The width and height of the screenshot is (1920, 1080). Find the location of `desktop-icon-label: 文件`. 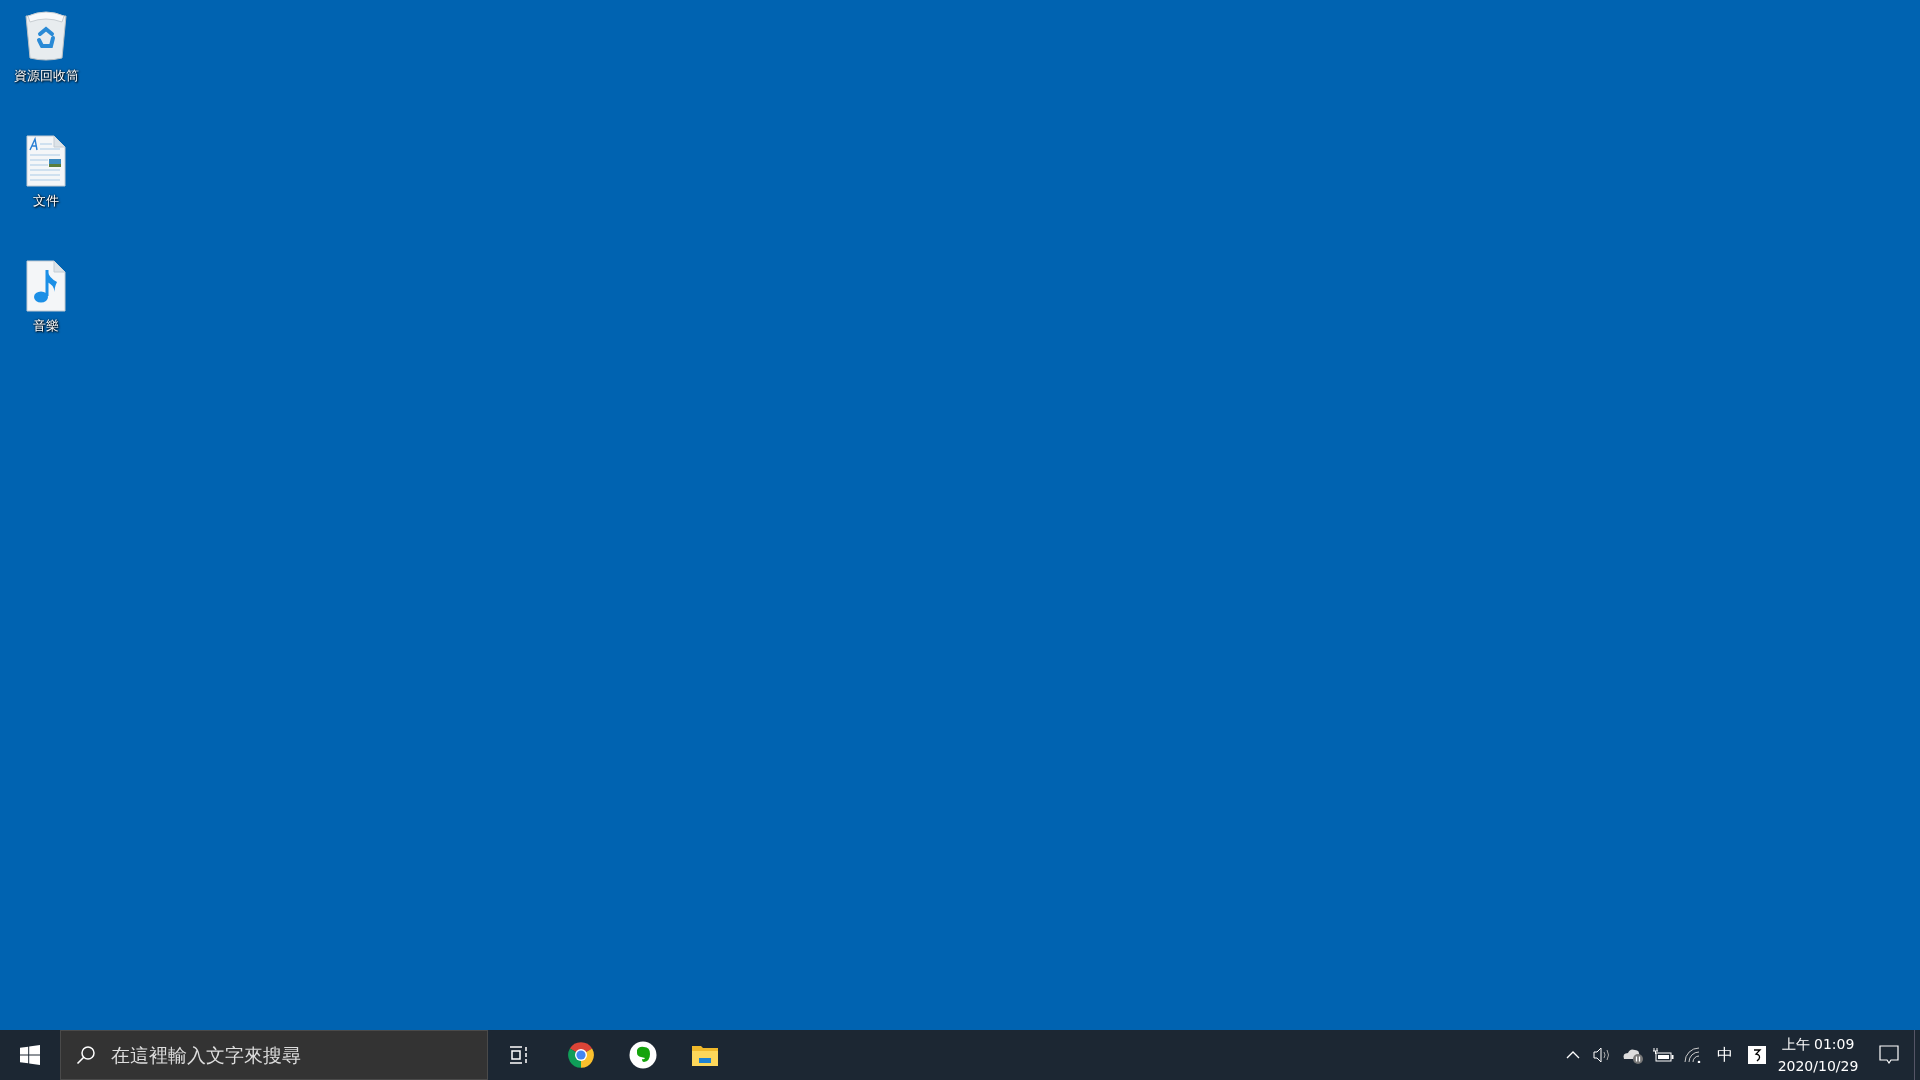

desktop-icon-label: 文件 is located at coordinates (46, 201).